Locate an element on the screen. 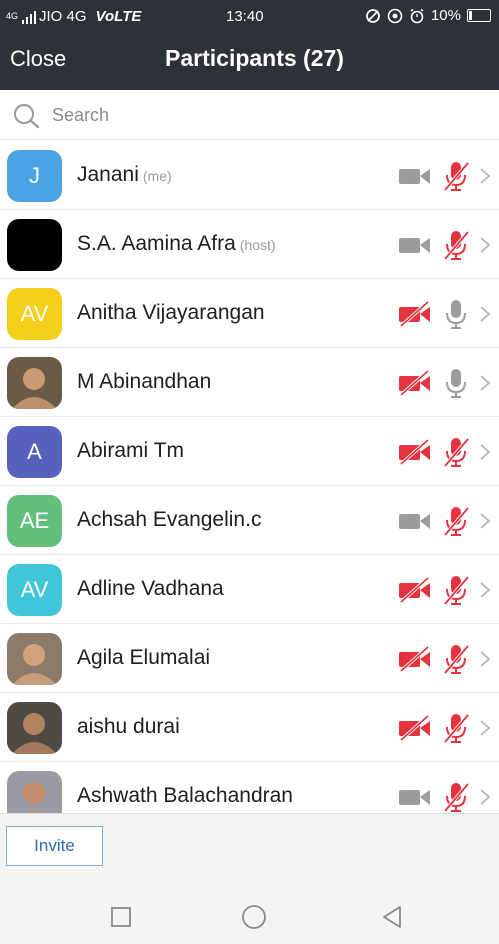  clock: 13:40 is located at coordinates (245, 16).